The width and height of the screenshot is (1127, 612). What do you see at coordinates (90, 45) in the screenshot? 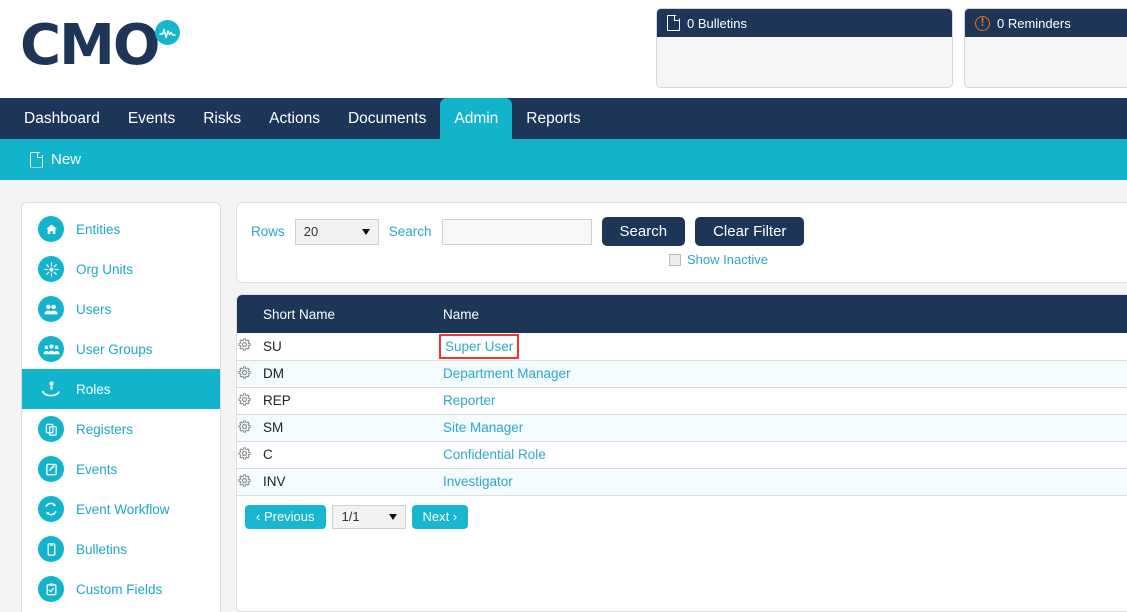
I see `brand-name: CMO` at bounding box center [90, 45].